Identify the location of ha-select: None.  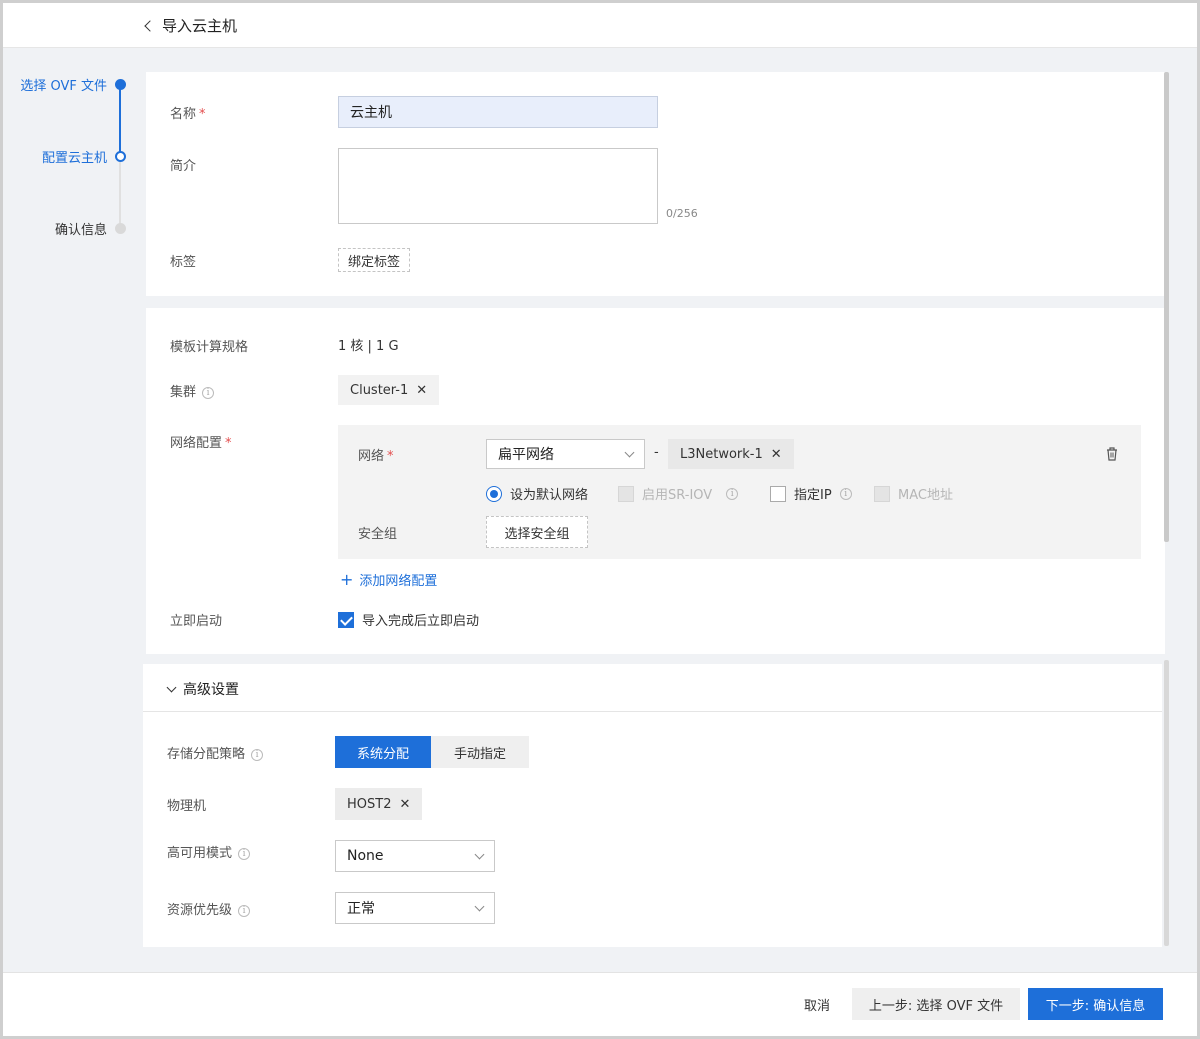
(415, 856).